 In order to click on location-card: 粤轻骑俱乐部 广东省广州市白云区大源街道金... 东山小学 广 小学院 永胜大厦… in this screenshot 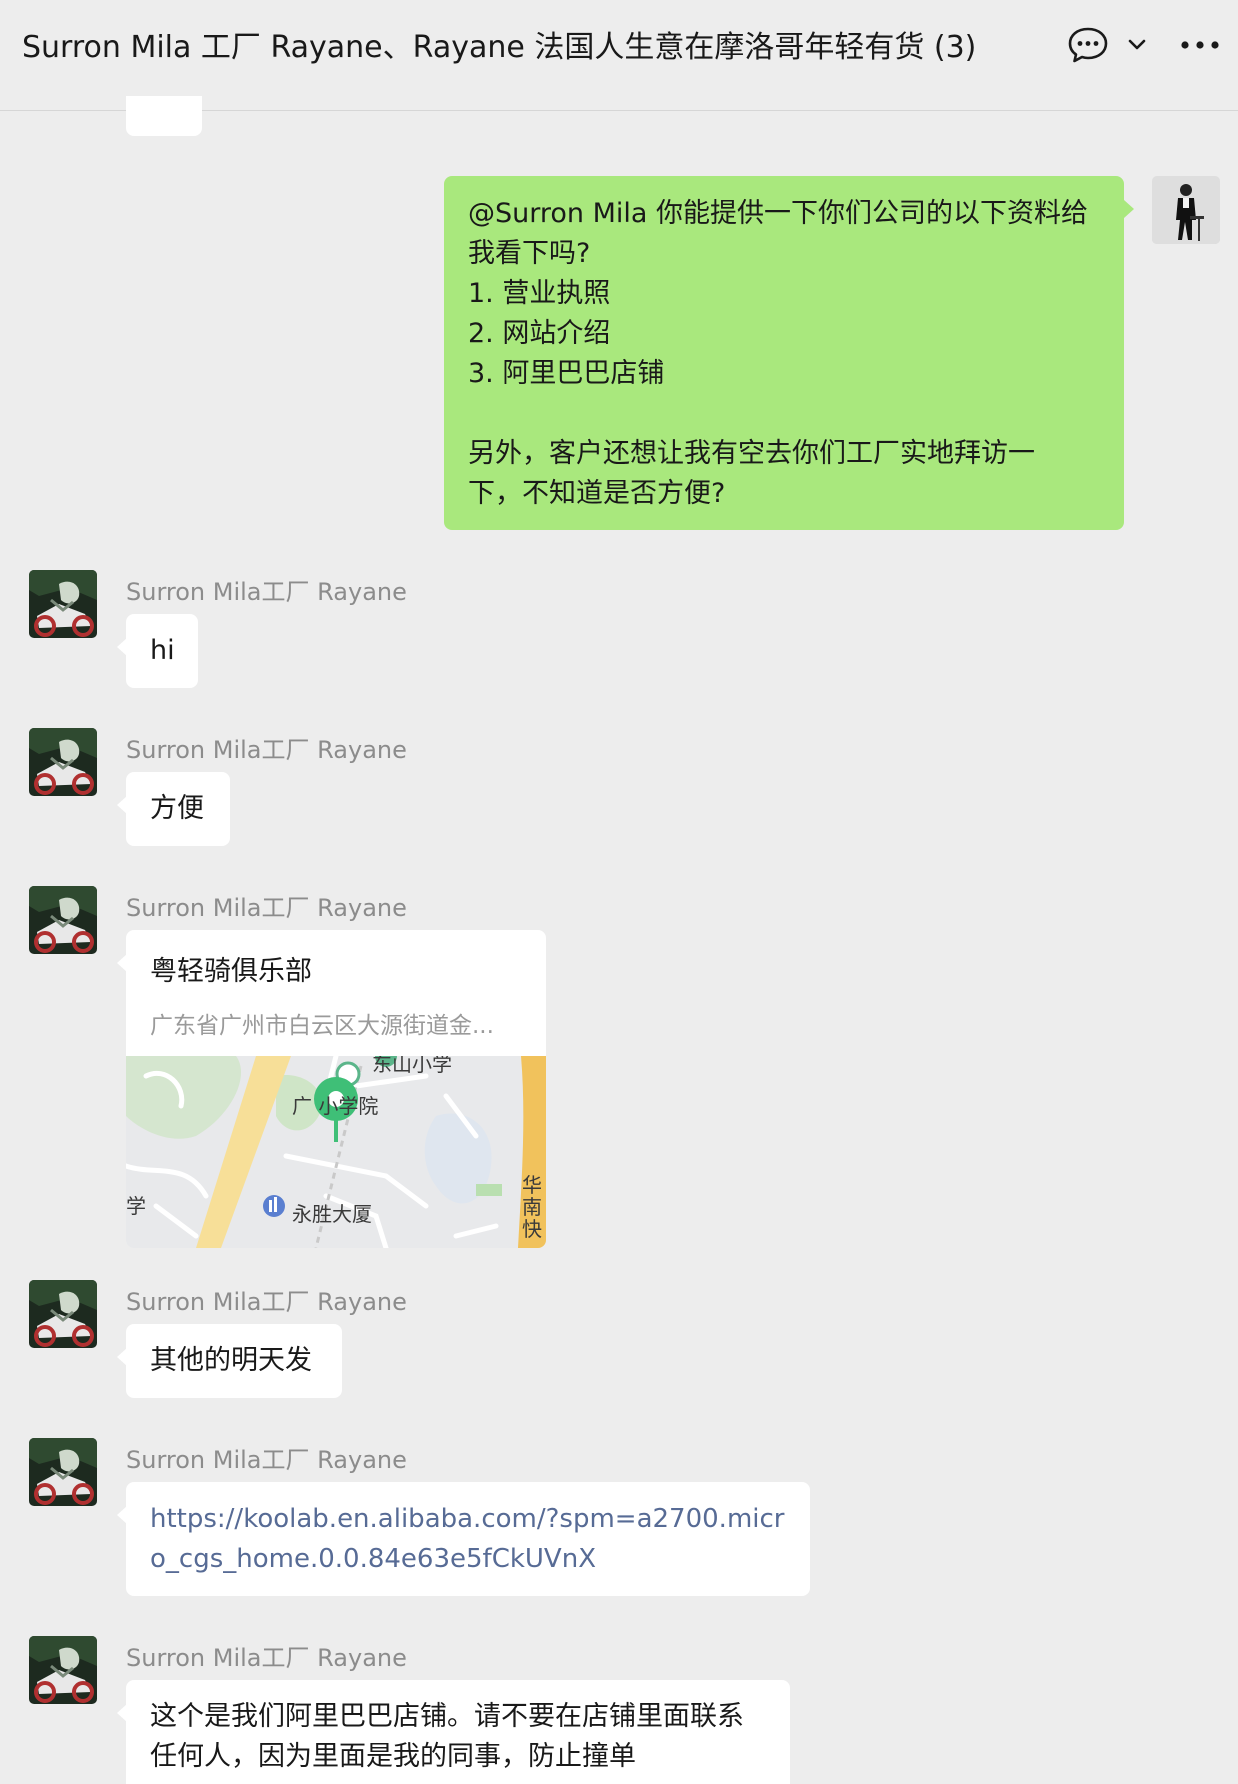, I will do `click(331, 1089)`.